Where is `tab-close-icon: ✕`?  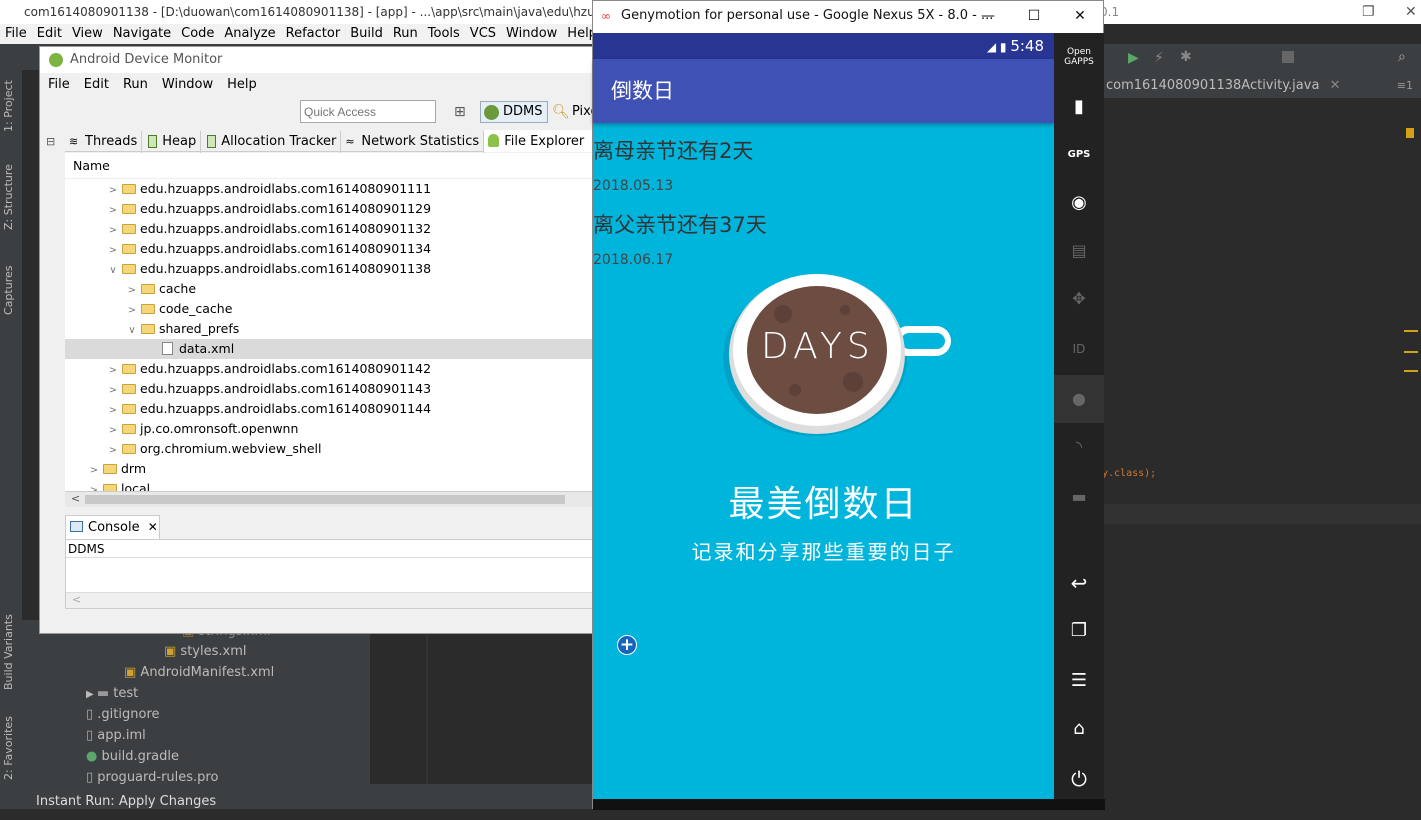 tab-close-icon: ✕ is located at coordinates (1335, 85).